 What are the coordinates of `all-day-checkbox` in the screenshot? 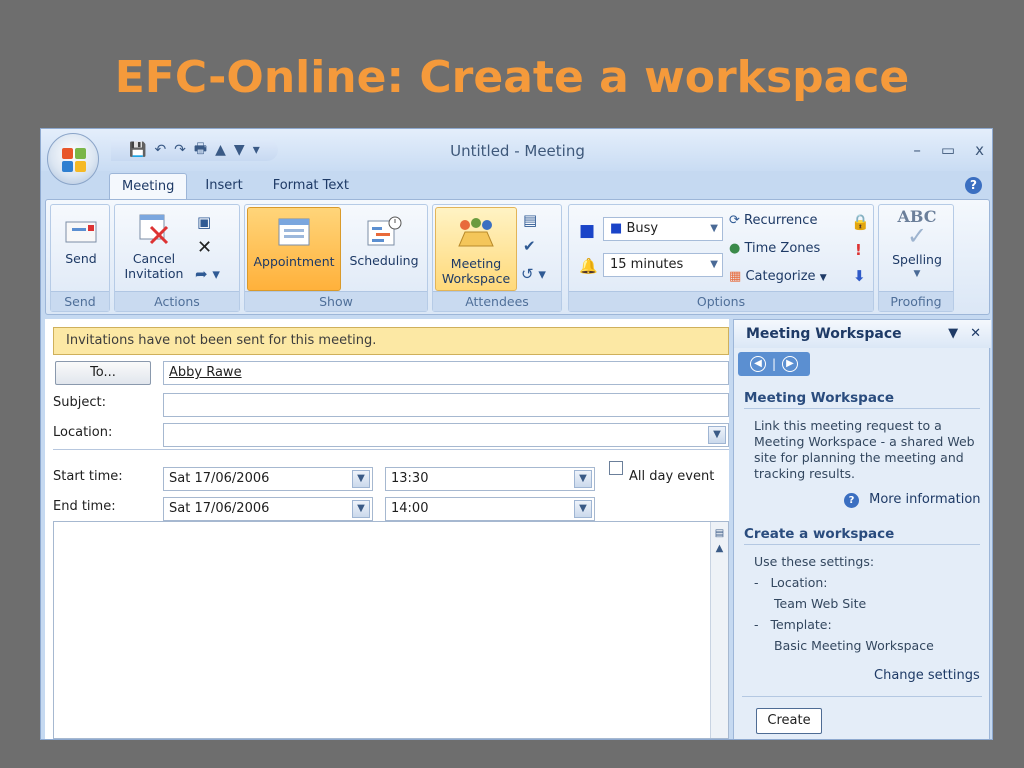 It's located at (616, 468).